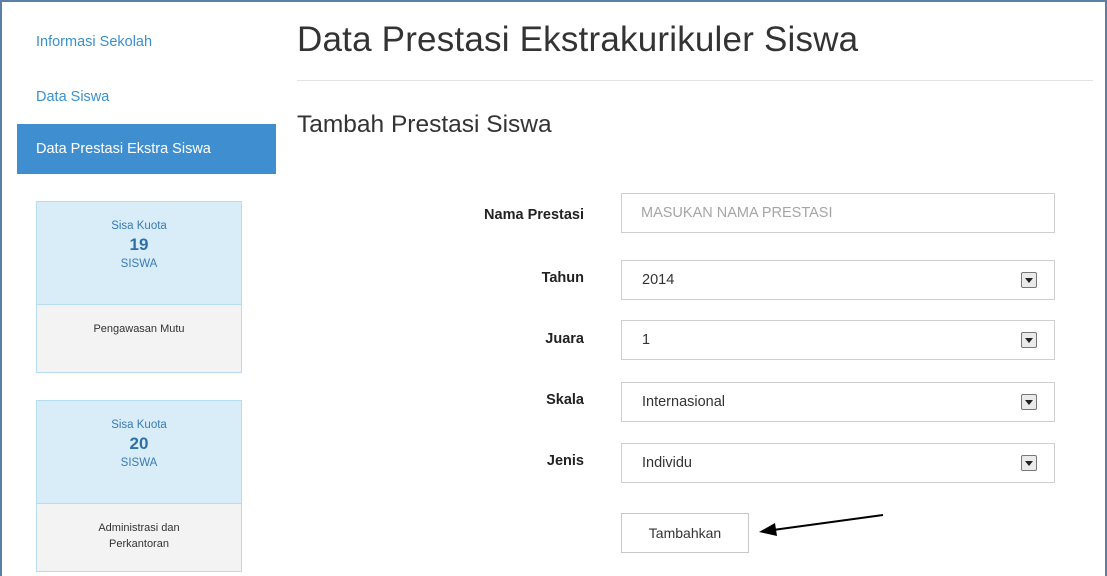  Describe the element at coordinates (578, 39) in the screenshot. I see `page-title: Data Prestasi Ekstrakurikuler Siswa` at that location.